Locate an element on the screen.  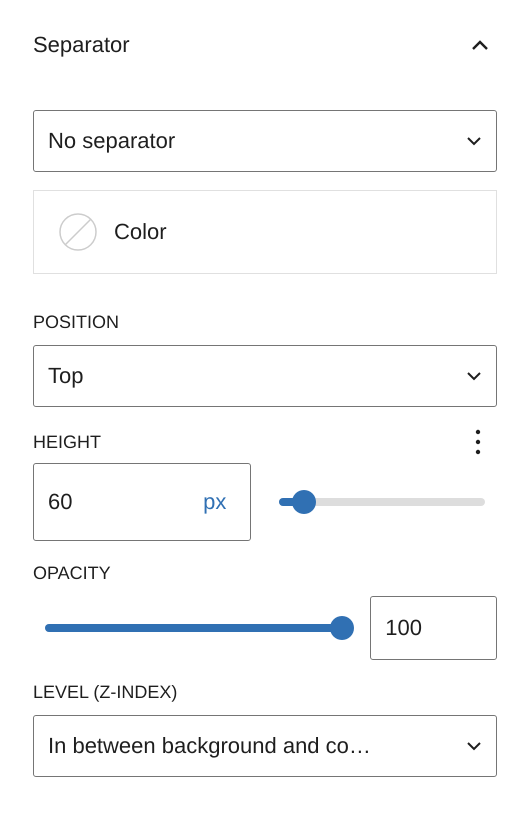
color-label: Color is located at coordinates (140, 232).